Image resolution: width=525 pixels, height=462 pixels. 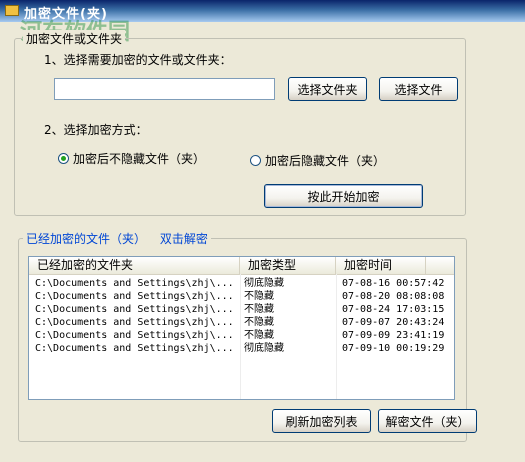 What do you see at coordinates (139, 159) in the screenshot?
I see `radio-keep-visible-label: 加密后不隐藏文件（夹）` at bounding box center [139, 159].